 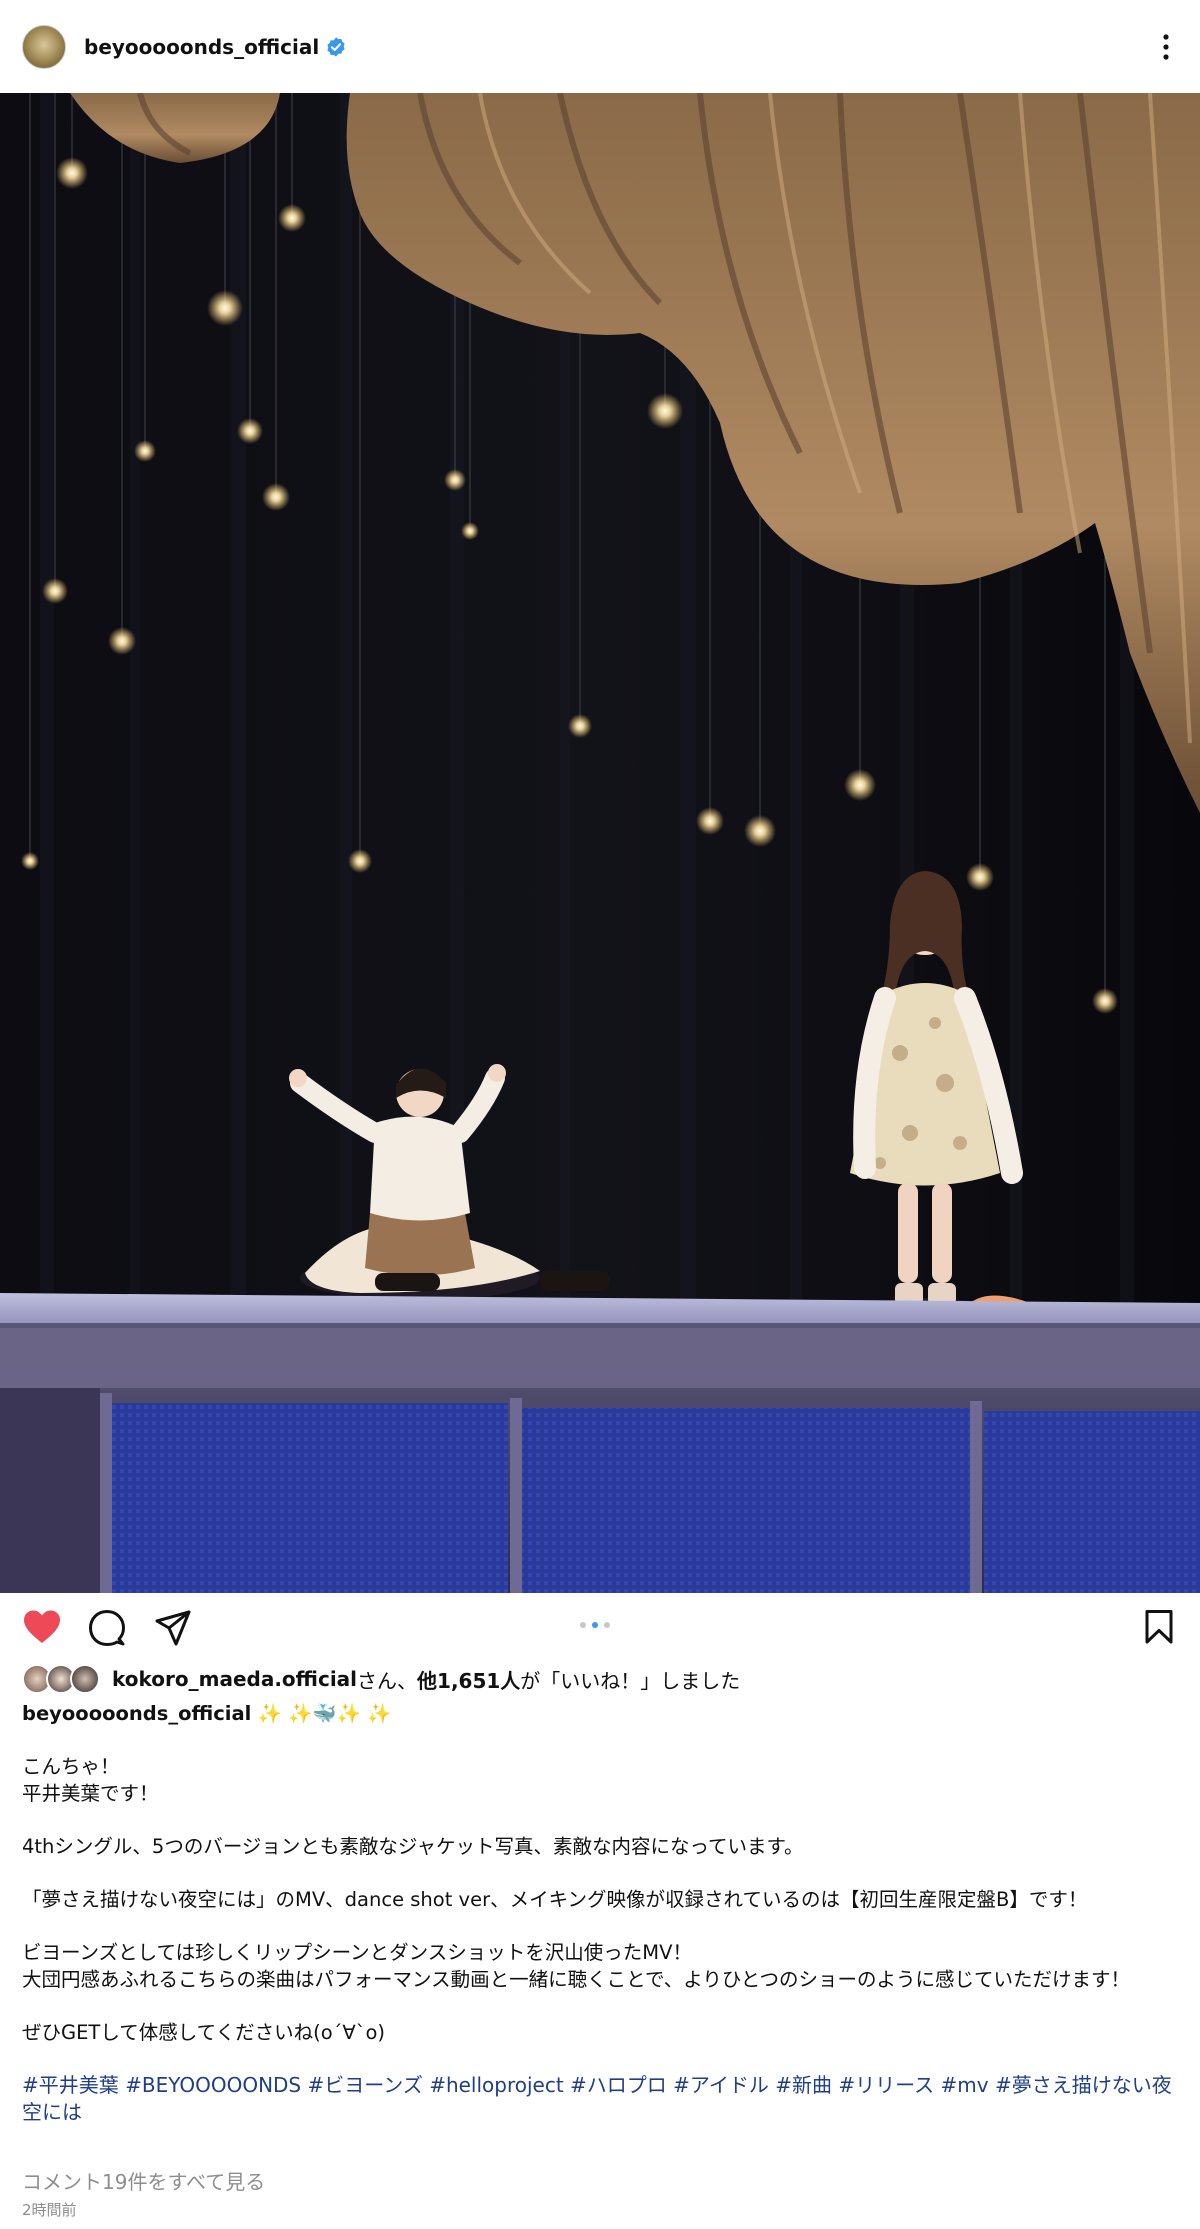 What do you see at coordinates (336, 46) in the screenshot?
I see `verified-badge-icon` at bounding box center [336, 46].